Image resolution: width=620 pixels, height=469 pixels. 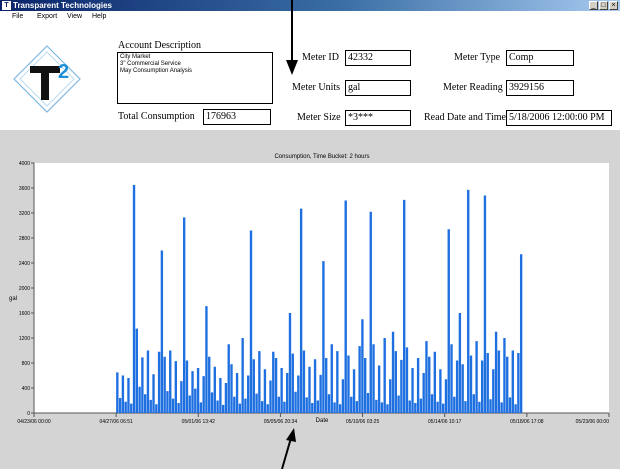 I want to click on y-axis-label: gal, so click(x=13, y=299).